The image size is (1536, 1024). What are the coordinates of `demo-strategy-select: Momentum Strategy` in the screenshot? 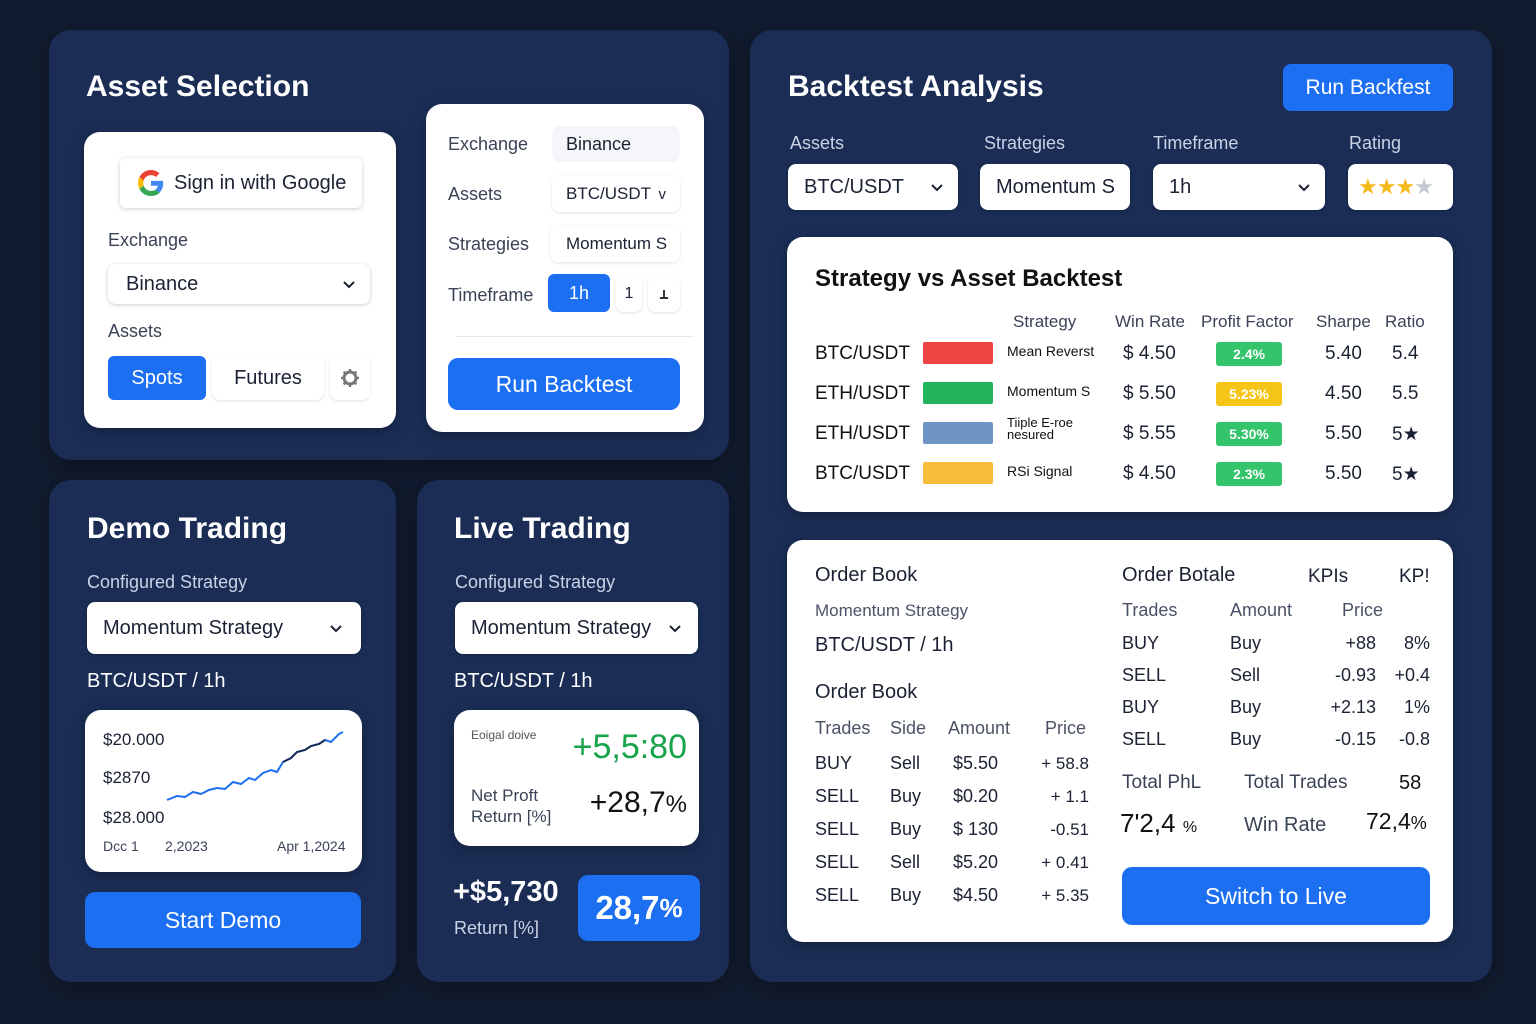 It's located at (224, 628).